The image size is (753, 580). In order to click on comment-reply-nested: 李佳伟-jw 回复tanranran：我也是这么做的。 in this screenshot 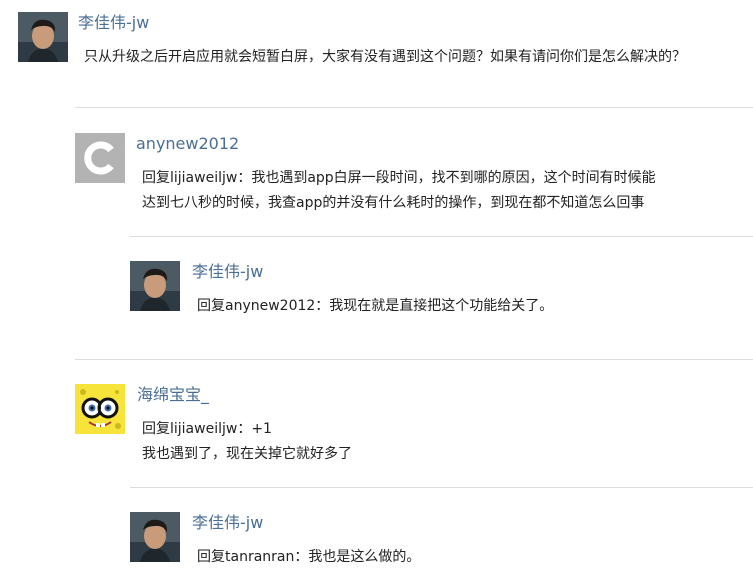, I will do `click(441, 539)`.